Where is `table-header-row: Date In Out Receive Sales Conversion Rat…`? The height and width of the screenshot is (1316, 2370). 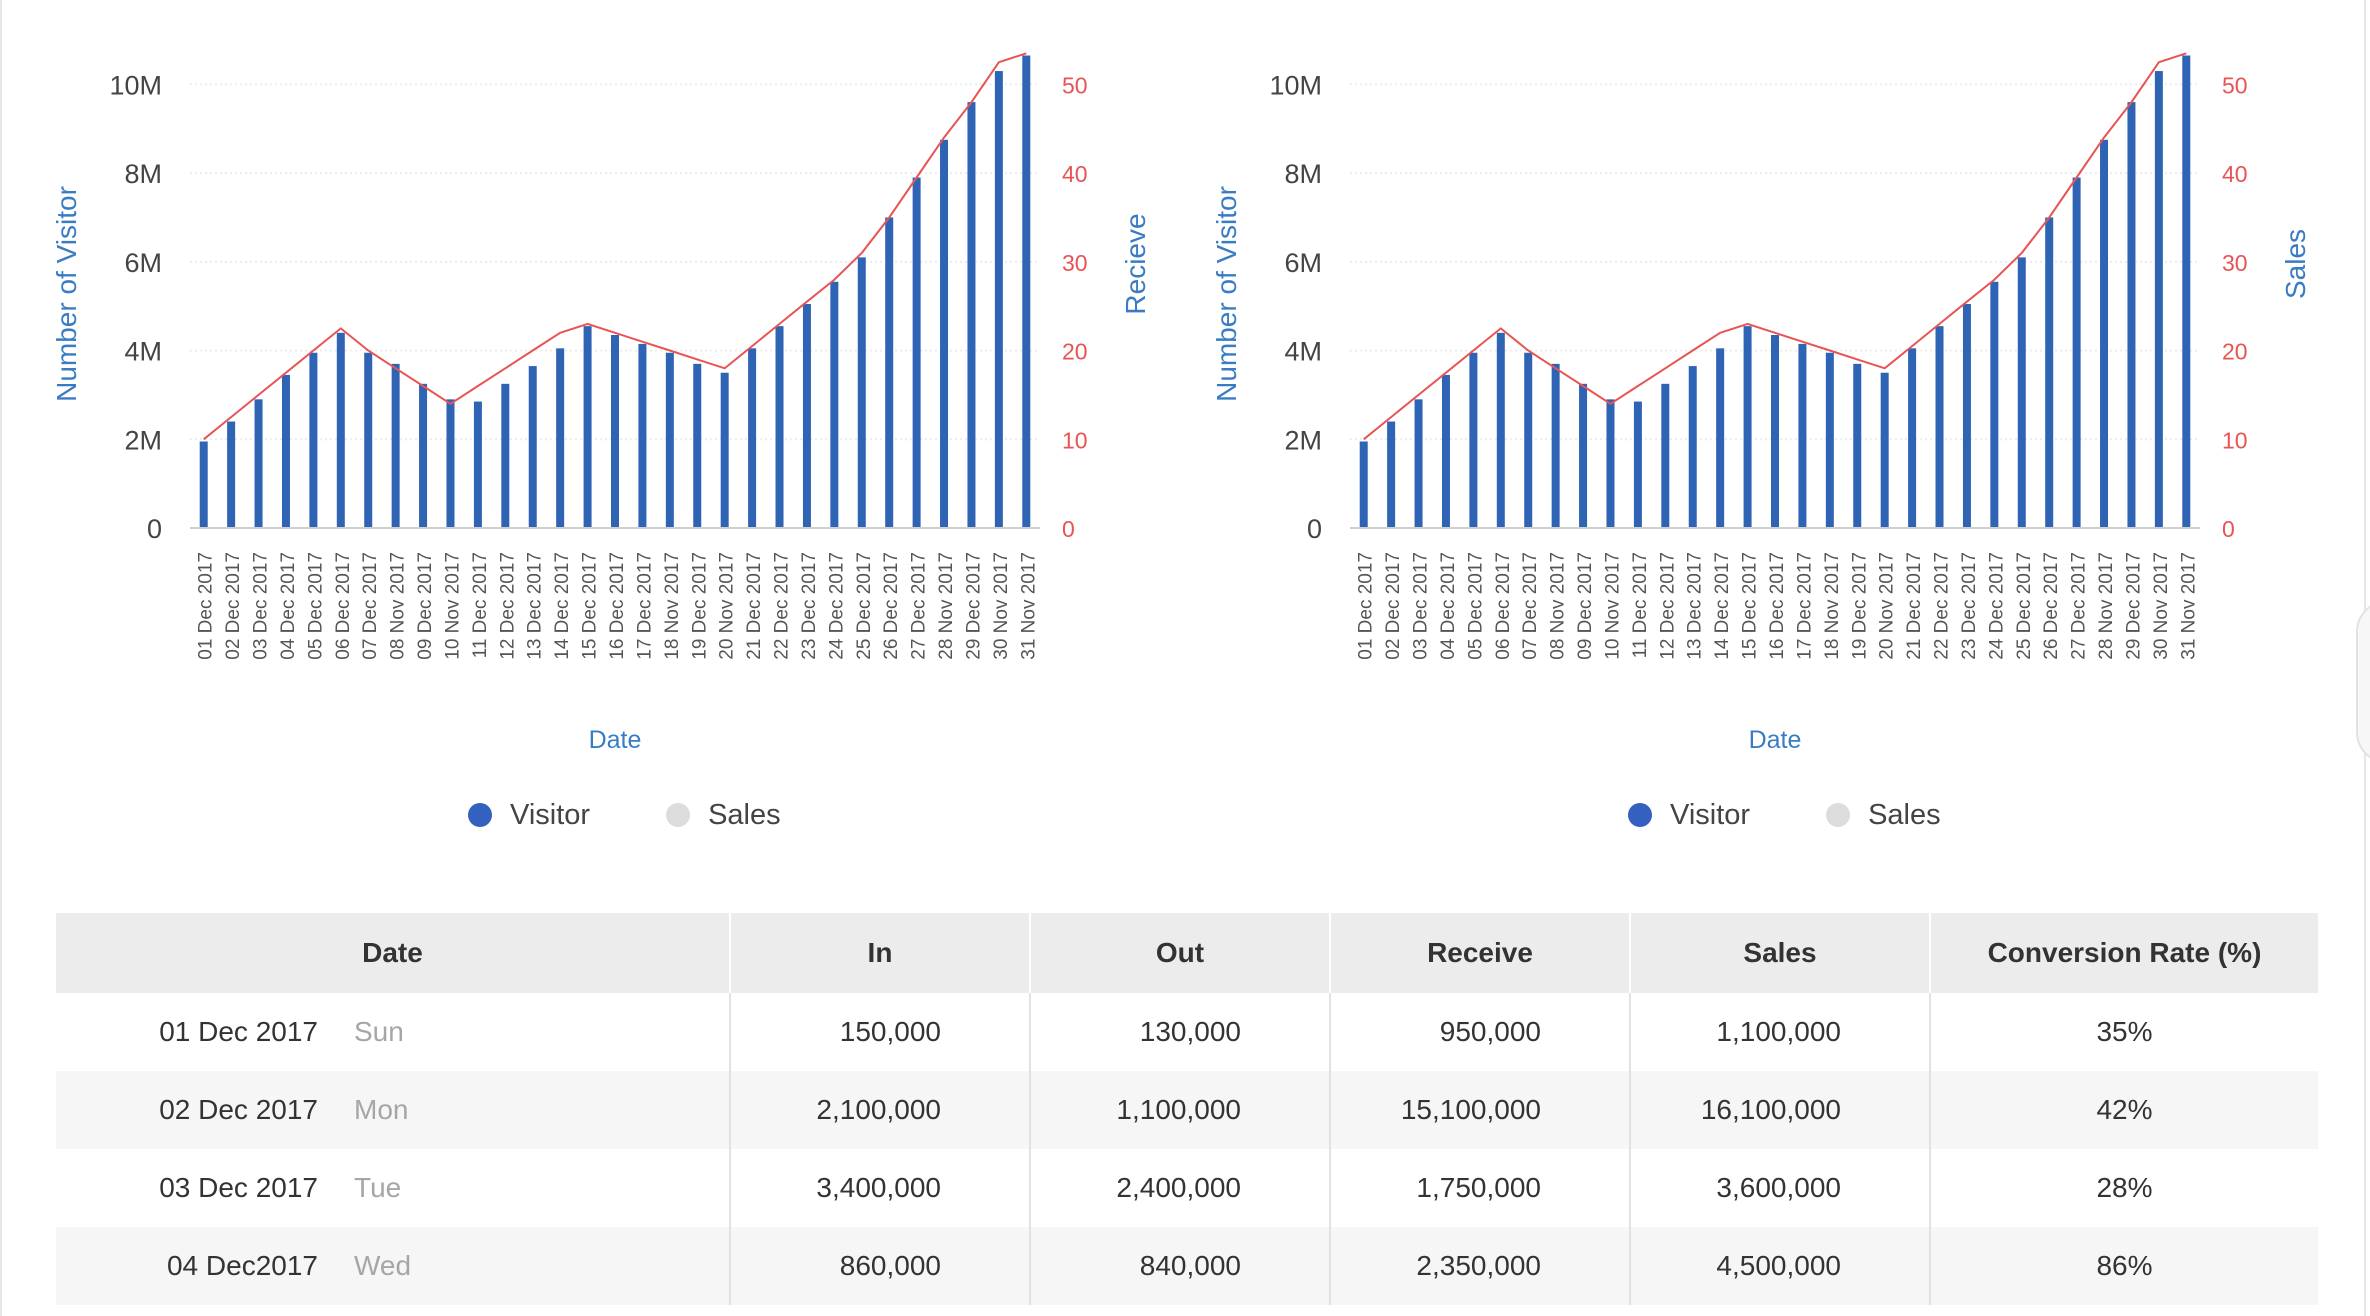
table-header-row: Date In Out Receive Sales Conversion Rat… is located at coordinates (1187, 953).